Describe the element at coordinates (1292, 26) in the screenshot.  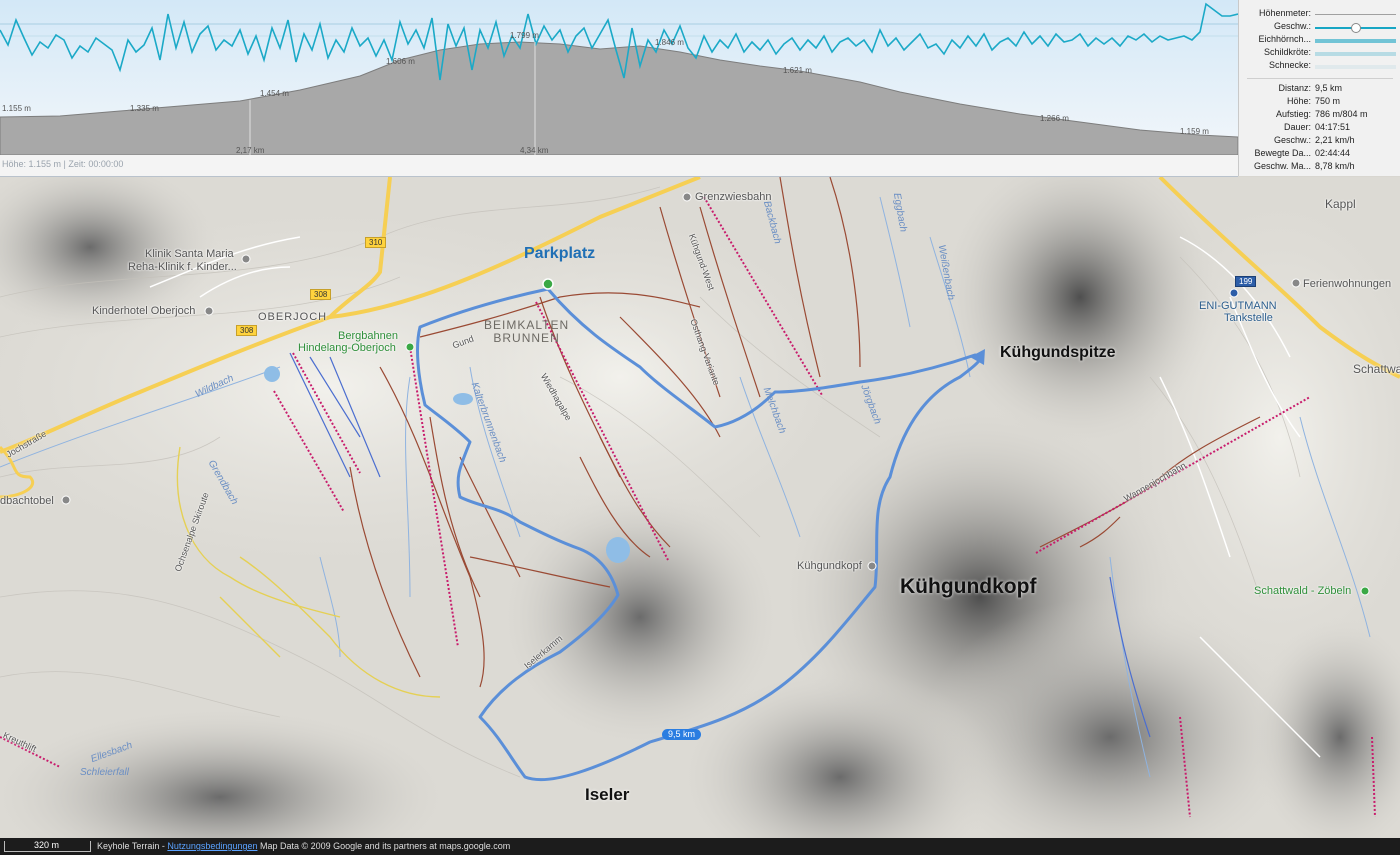
I see `legend-label: Geschw.:` at that location.